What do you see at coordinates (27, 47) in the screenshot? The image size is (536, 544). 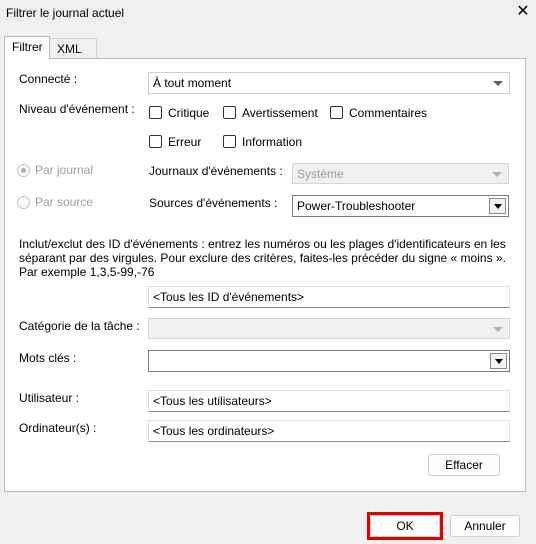 I see `tab-filtrer: Filtrer` at bounding box center [27, 47].